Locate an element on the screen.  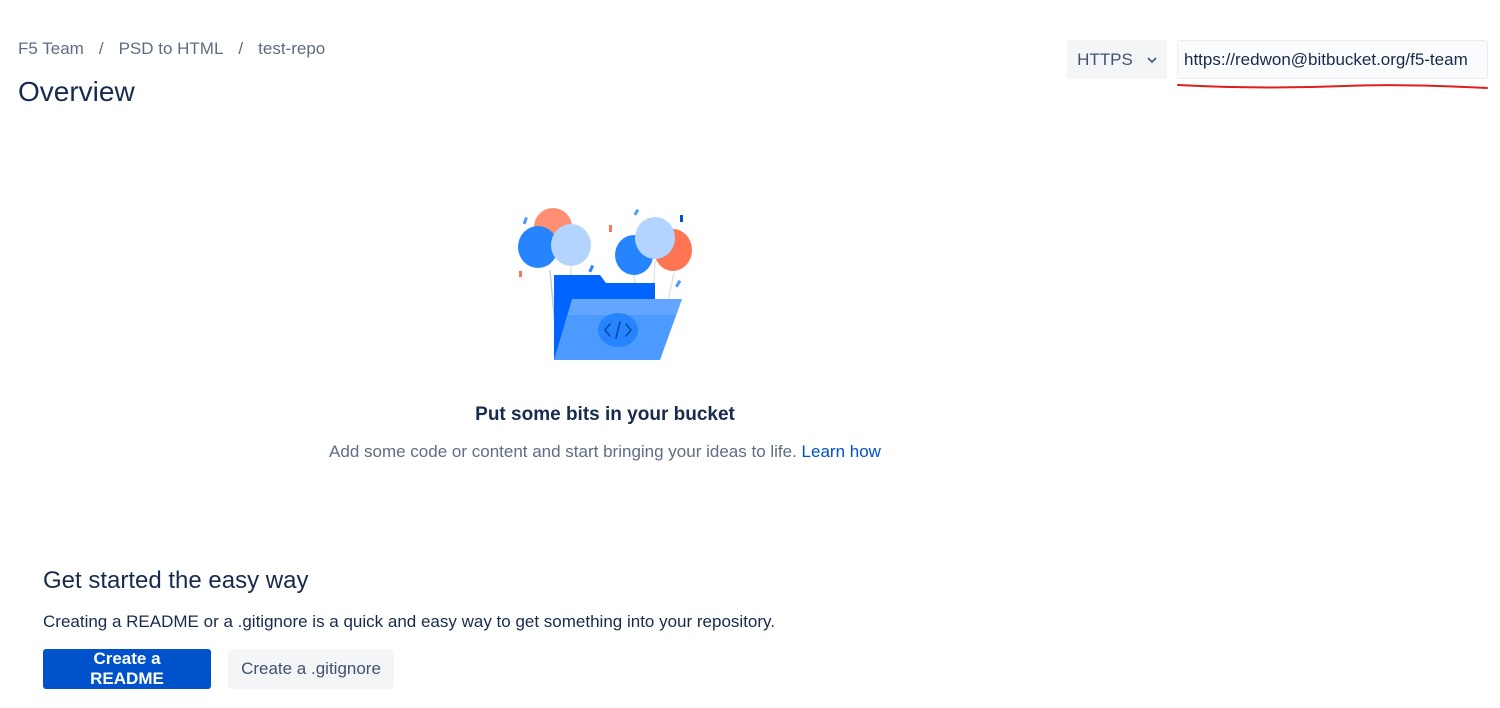
annotation-underline is located at coordinates (1332, 86).